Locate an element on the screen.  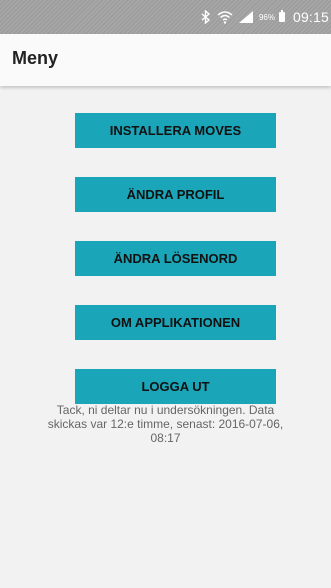
wifi-icon is located at coordinates (225, 17).